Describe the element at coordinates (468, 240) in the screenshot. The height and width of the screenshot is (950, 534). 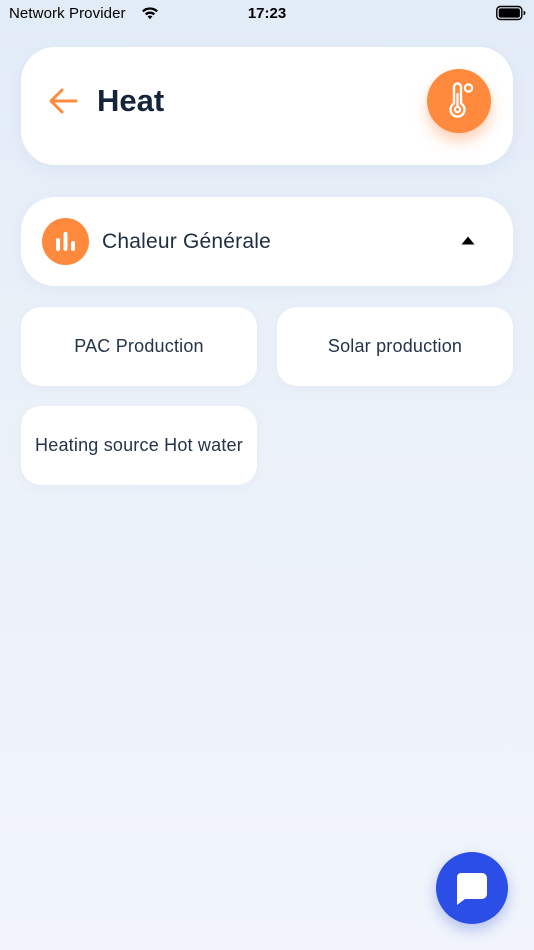
I see `caret-up-icon` at that location.